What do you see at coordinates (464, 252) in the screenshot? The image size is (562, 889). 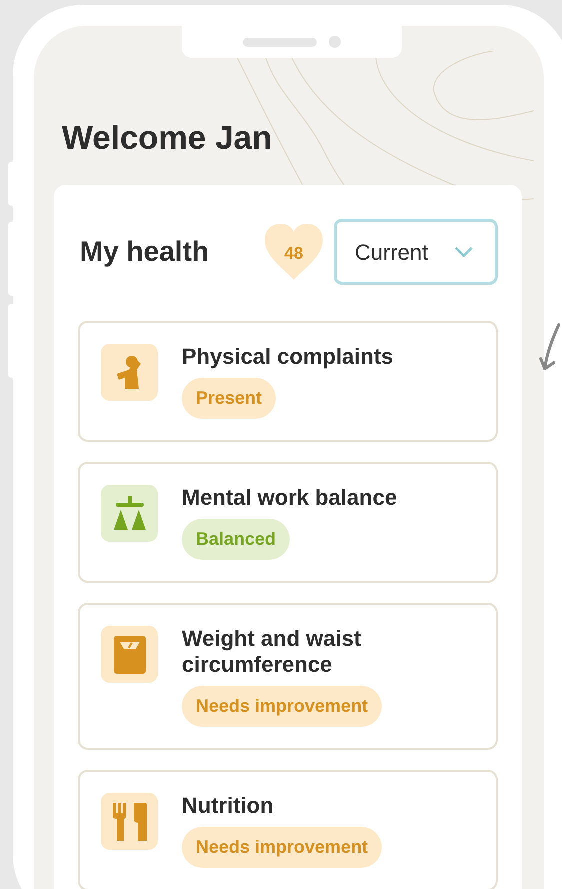 I see `chevron-down-icon` at bounding box center [464, 252].